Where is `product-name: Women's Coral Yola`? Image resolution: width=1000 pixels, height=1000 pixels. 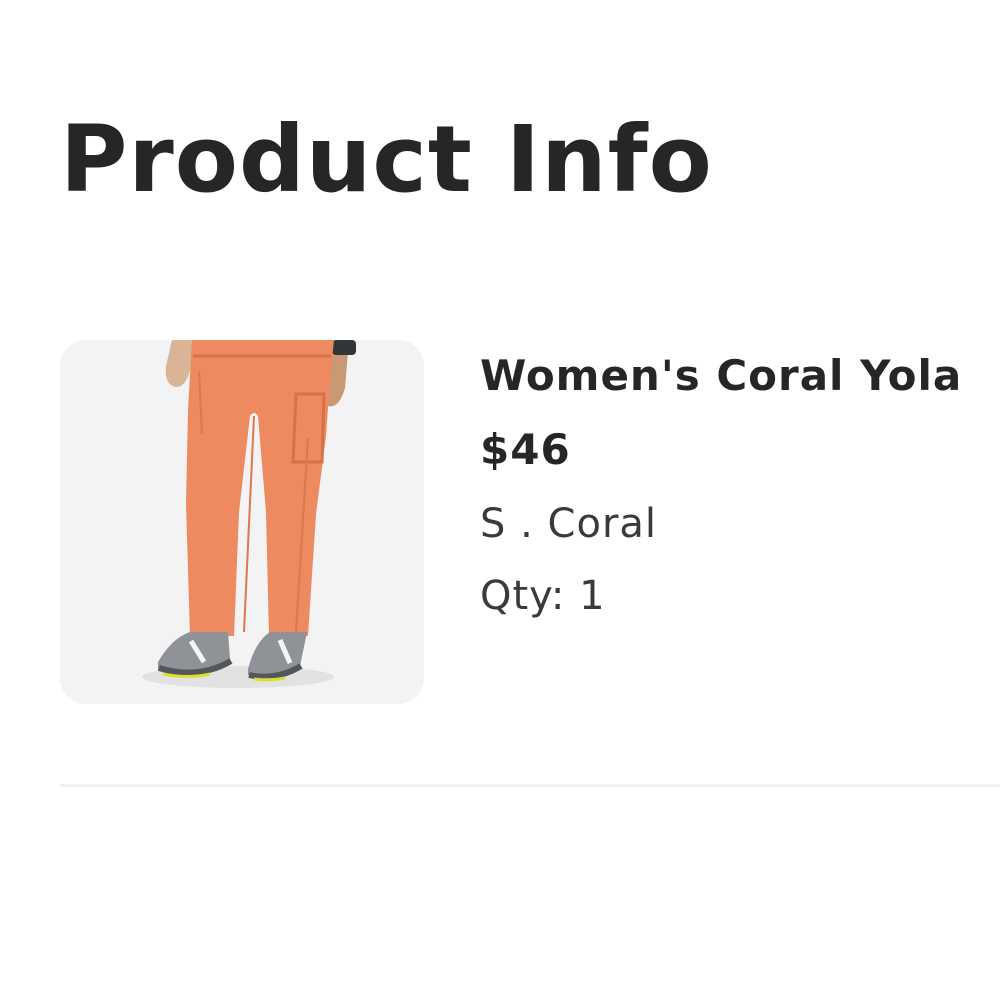 product-name: Women's Coral Yola is located at coordinates (721, 376).